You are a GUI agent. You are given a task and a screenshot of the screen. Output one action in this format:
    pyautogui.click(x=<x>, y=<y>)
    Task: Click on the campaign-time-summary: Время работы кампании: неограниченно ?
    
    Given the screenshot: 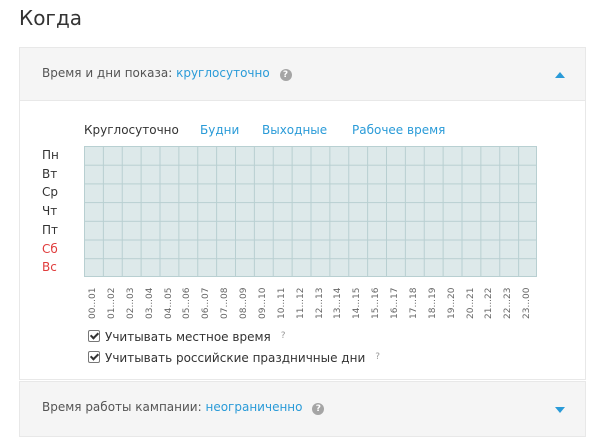 What is the action you would take?
    pyautogui.click(x=183, y=407)
    